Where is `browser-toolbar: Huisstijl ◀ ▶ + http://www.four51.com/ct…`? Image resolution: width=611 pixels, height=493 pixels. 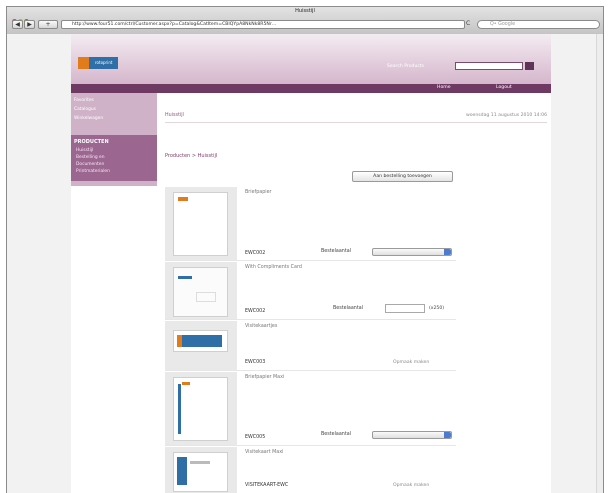
browser-toolbar: Huisstijl ◀ ▶ + http://www.four51.com/ct… is located at coordinates (305, 20).